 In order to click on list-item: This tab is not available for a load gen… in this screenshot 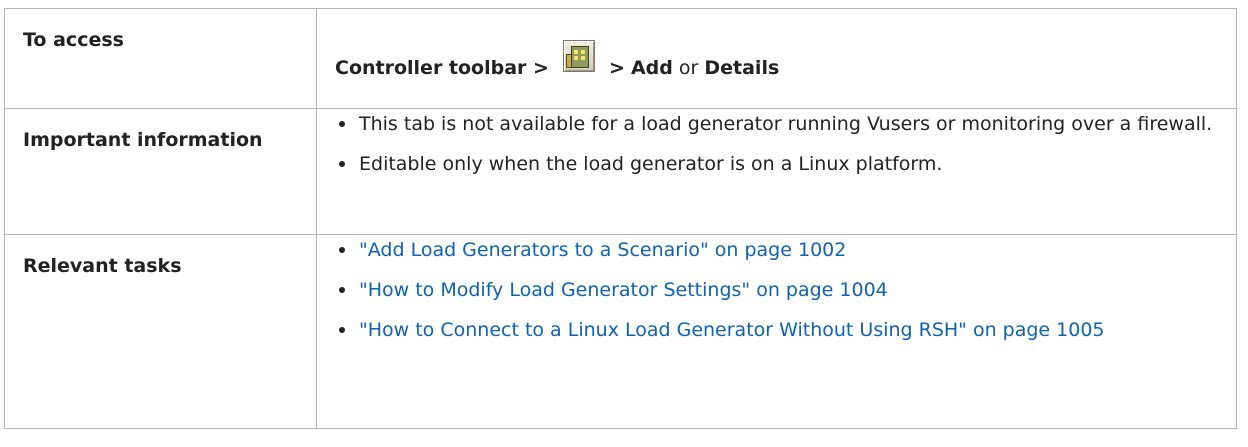, I will do `click(776, 124)`.